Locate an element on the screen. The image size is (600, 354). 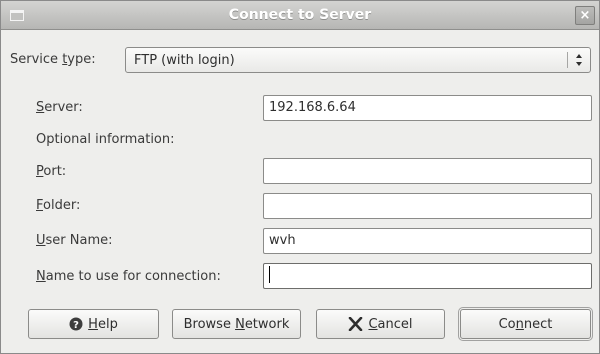
connect-button: Connect is located at coordinates (525, 324).